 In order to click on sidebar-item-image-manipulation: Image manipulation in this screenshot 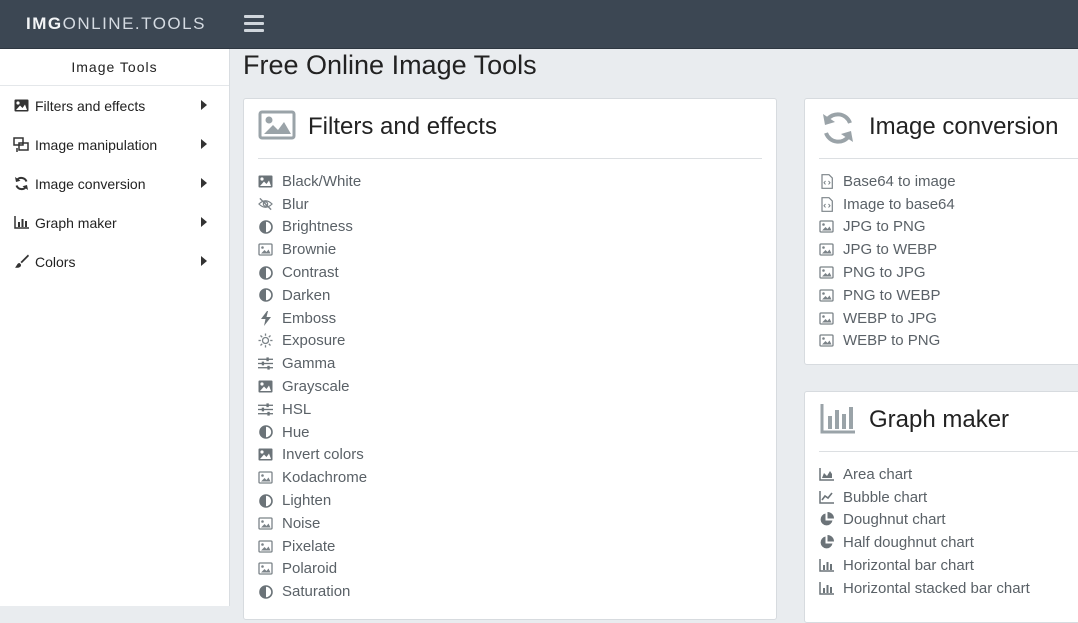, I will do `click(114, 144)`.